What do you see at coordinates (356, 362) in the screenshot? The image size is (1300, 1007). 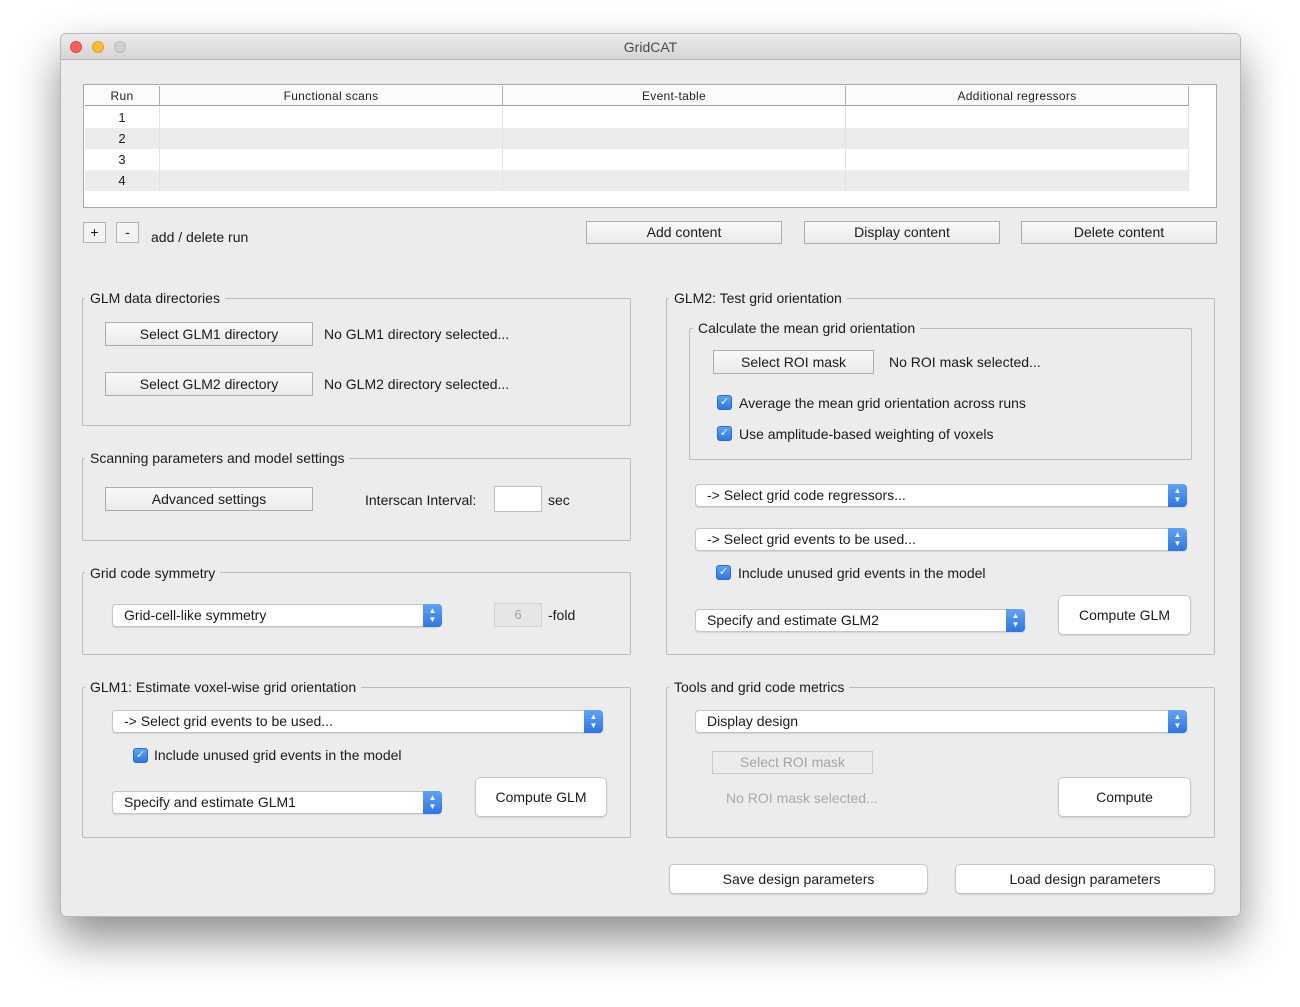 I see `glm-data-directories-panel` at bounding box center [356, 362].